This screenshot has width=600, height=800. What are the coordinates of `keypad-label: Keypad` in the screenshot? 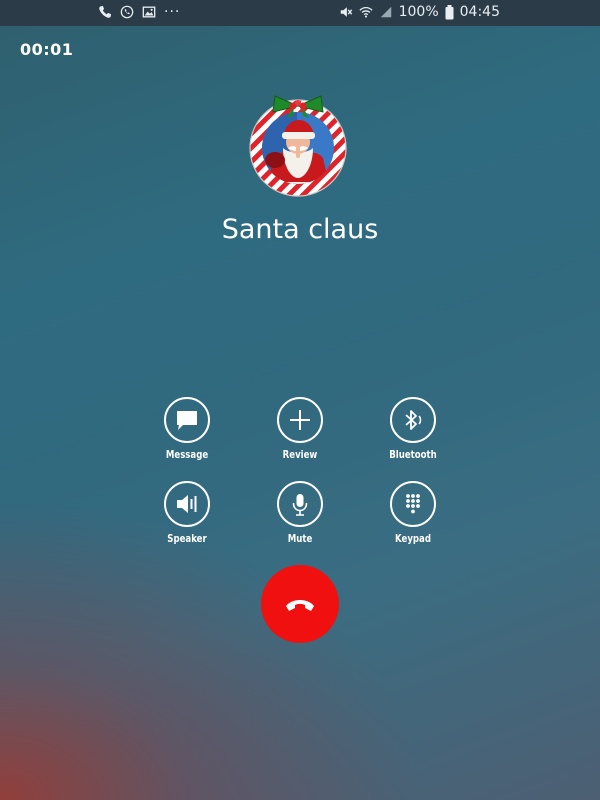 It's located at (412, 538).